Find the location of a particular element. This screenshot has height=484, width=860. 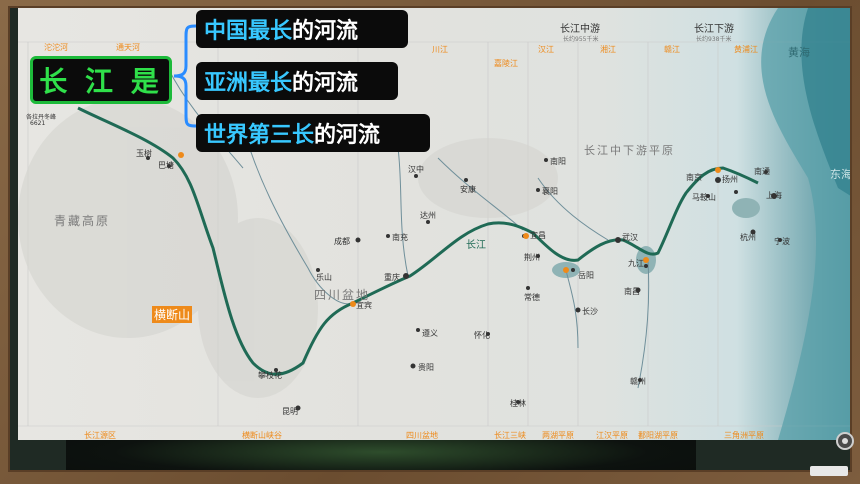

city-leshan: 乐山 is located at coordinates (324, 277).